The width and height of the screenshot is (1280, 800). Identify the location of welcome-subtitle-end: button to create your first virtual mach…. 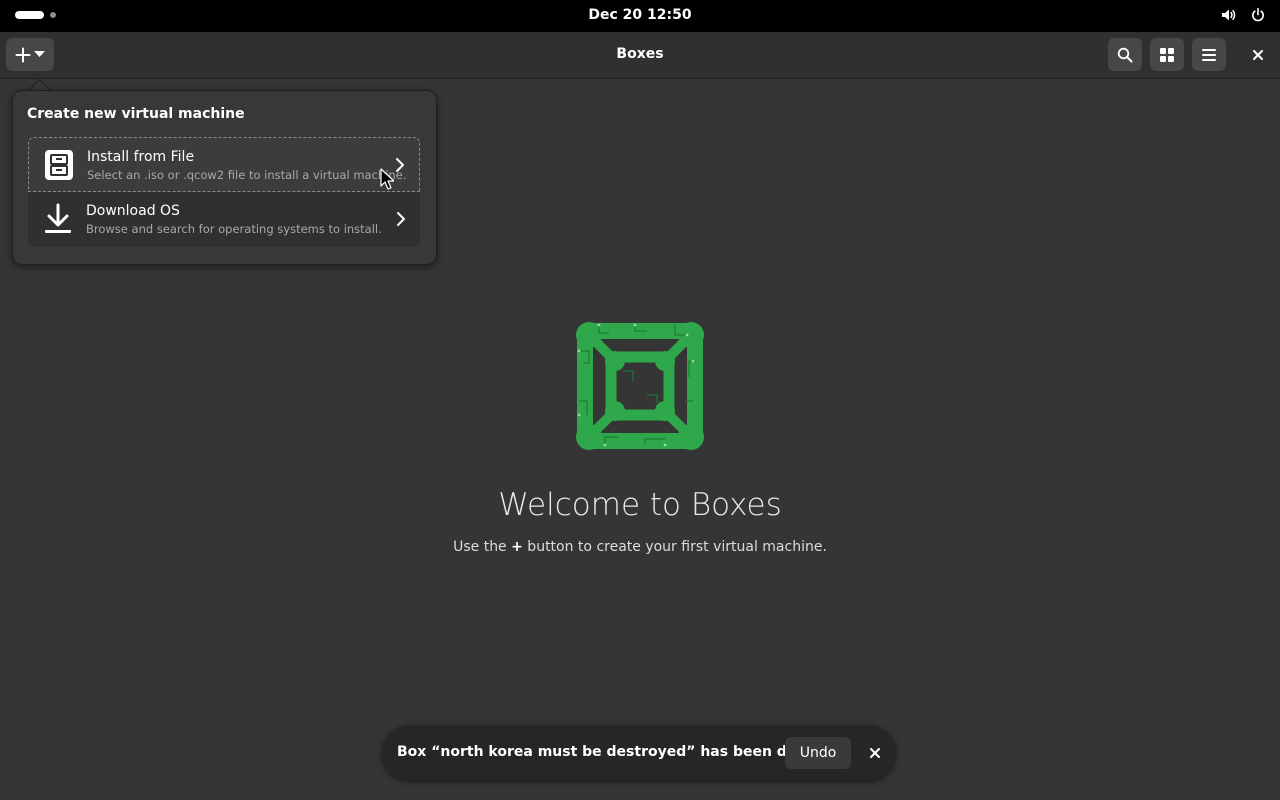
(674, 547).